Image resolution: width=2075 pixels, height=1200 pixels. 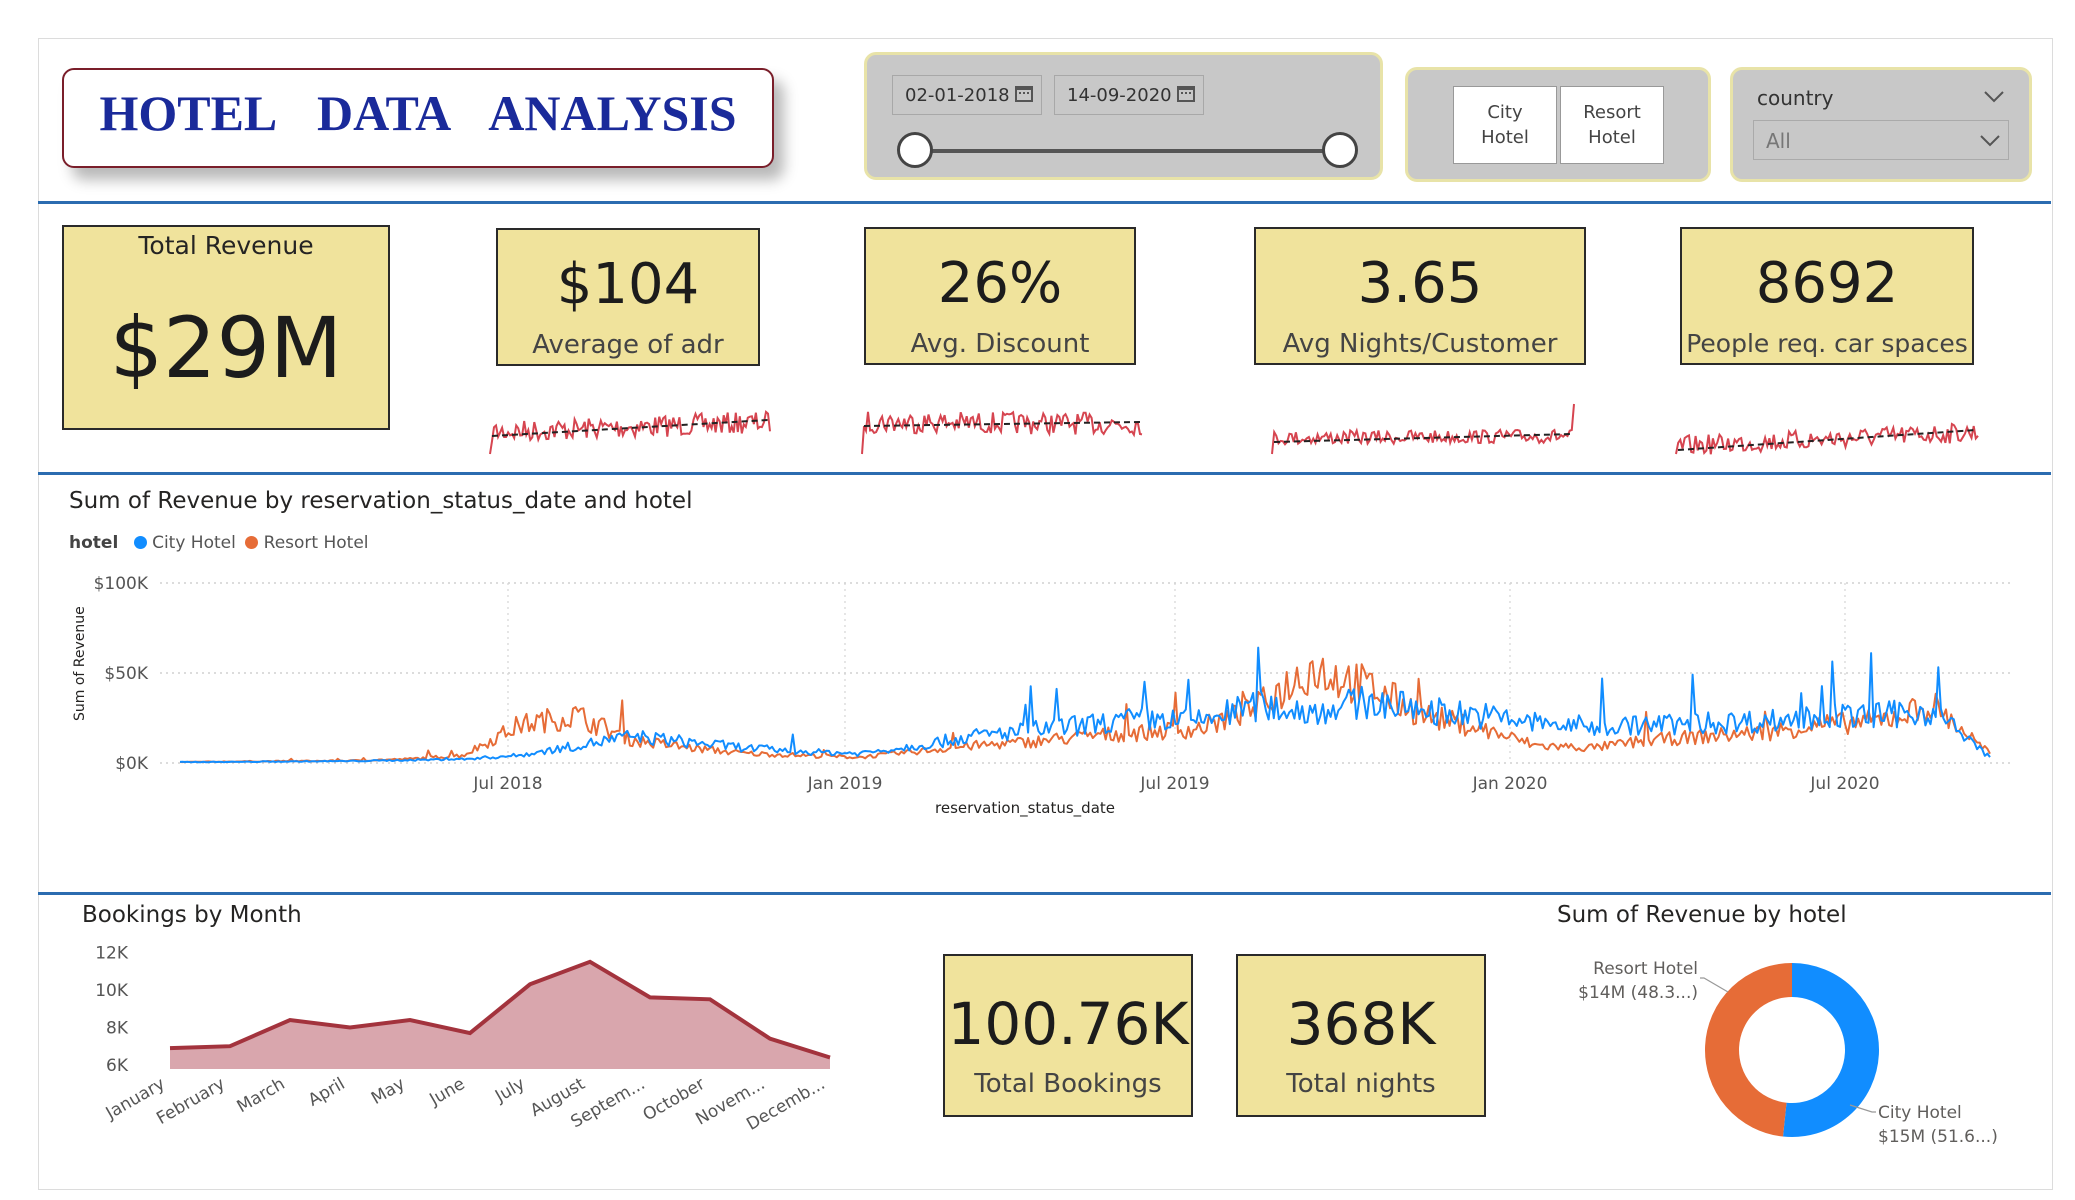 I want to click on date-slider-start-handle, so click(x=915, y=150).